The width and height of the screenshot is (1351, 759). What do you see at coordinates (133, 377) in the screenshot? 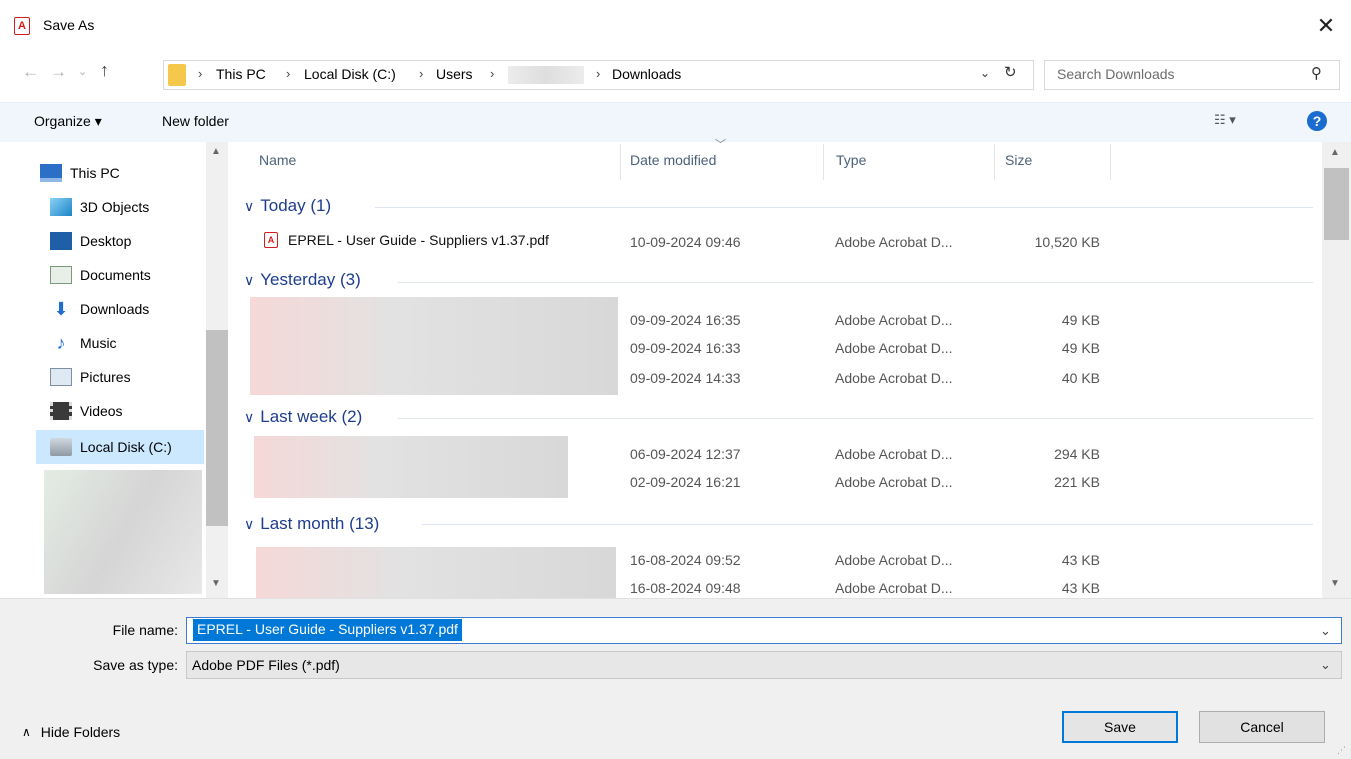
I see `nav-item-pictures: Pictures` at bounding box center [133, 377].